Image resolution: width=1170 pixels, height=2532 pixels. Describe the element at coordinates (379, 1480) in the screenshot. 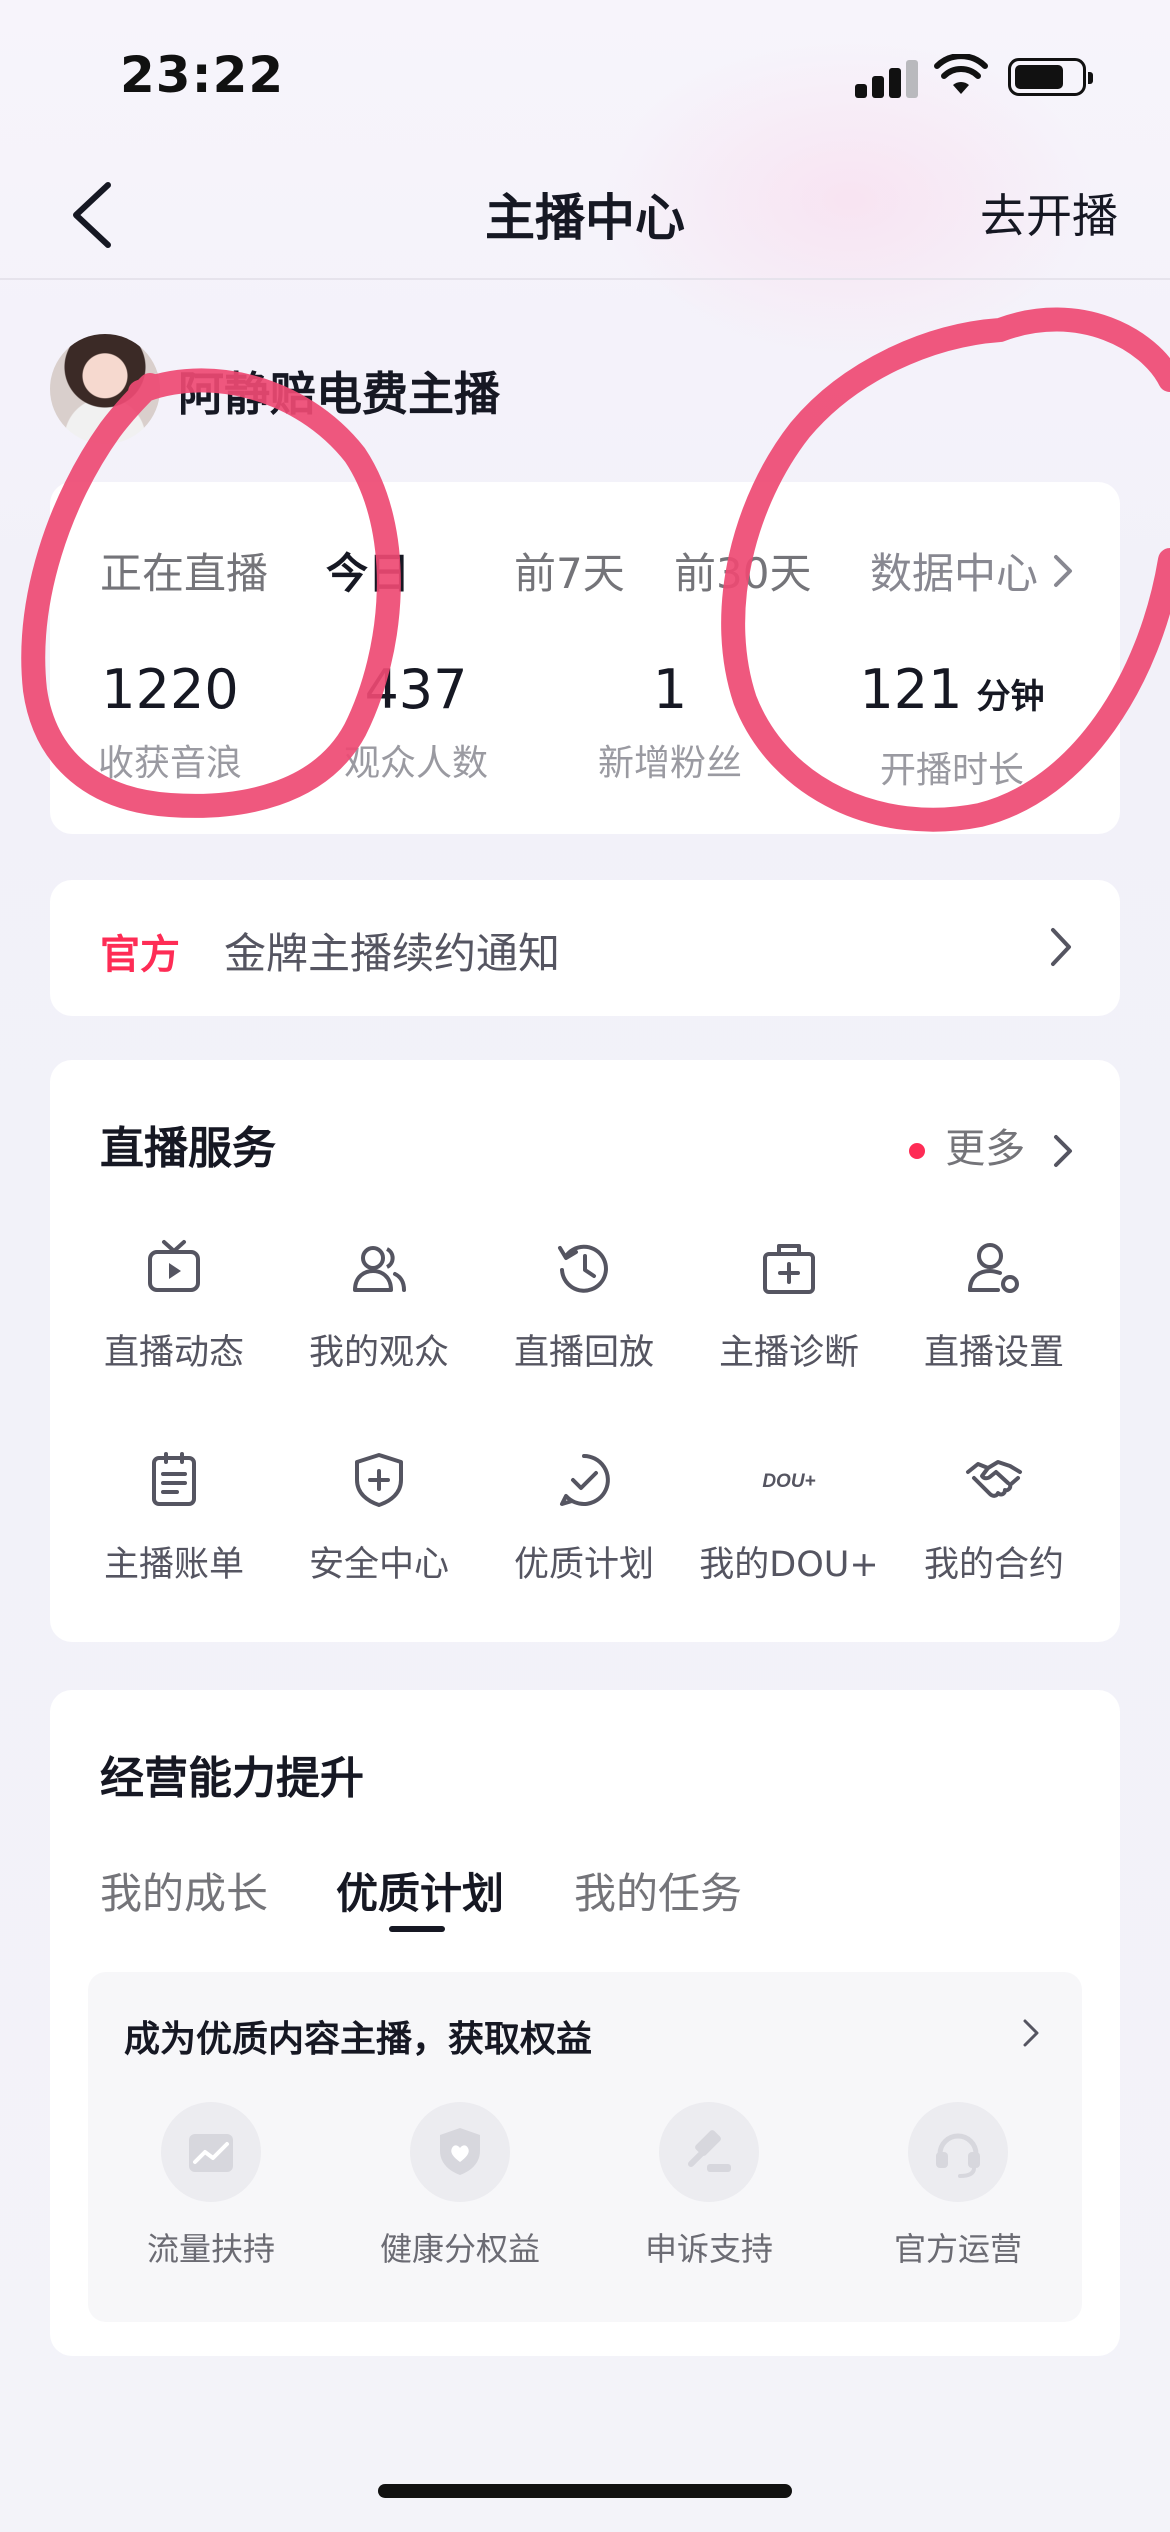

I see `shield-plus-icon` at that location.